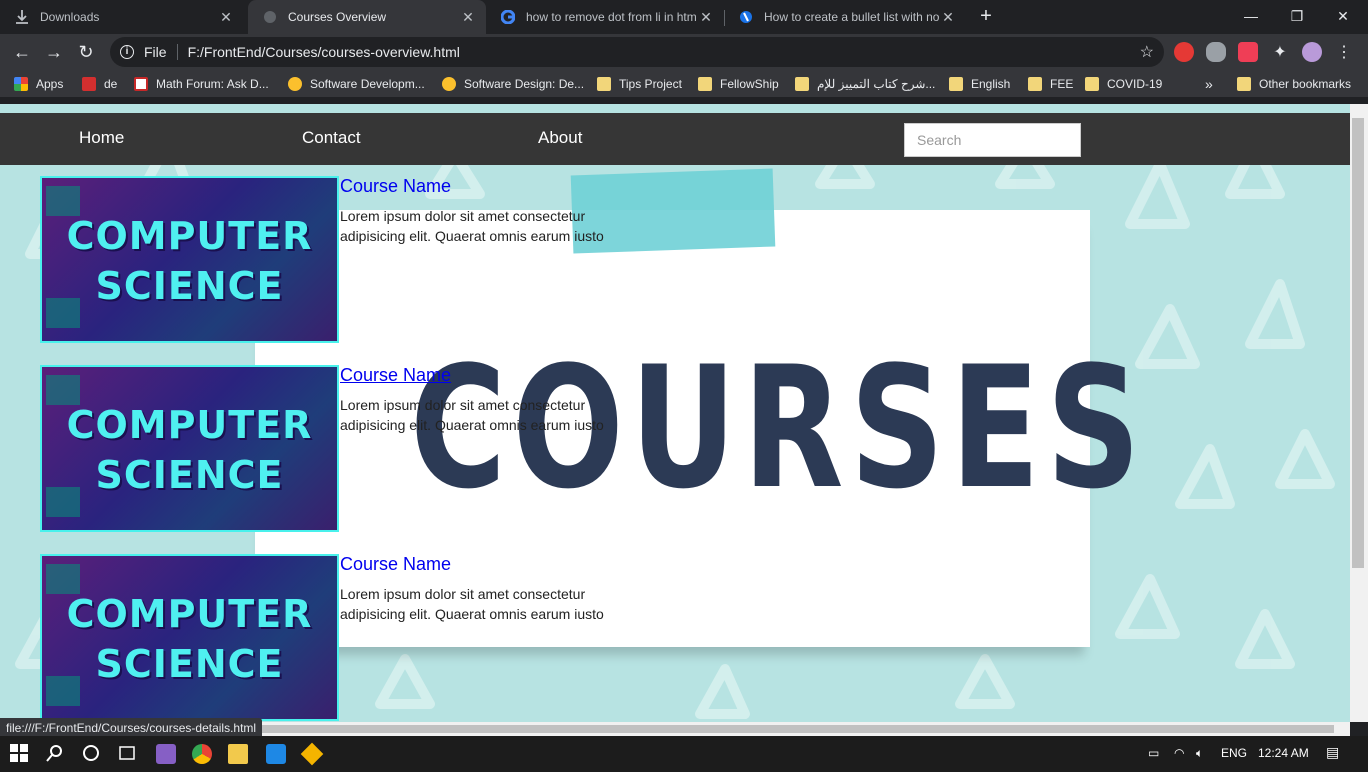 The height and width of the screenshot is (772, 1368). What do you see at coordinates (650, 84) in the screenshot?
I see `bookmark-label: Tips Project` at bounding box center [650, 84].